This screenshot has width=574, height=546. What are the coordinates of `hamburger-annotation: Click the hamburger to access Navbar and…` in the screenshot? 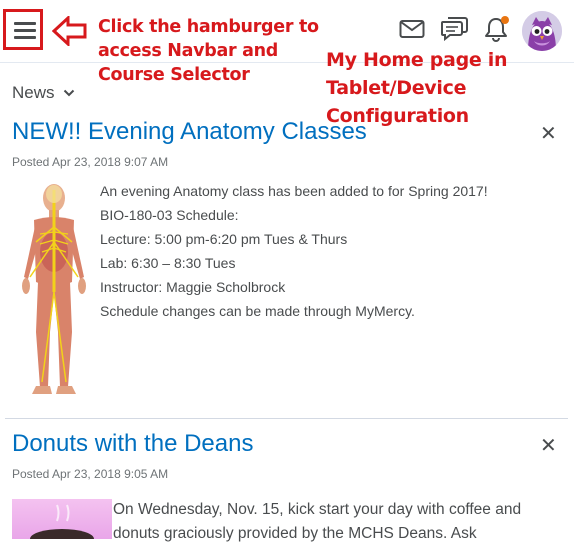 It's located at (208, 51).